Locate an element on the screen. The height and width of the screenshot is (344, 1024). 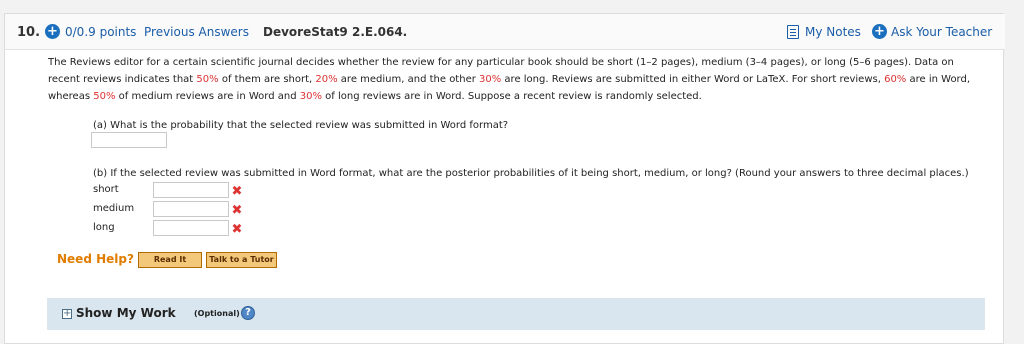
optional-label: (Optional) is located at coordinates (217, 313).